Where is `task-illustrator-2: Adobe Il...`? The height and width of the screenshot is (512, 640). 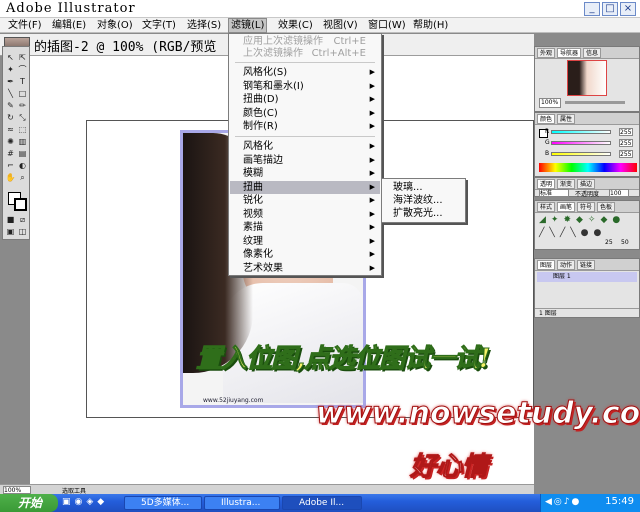
task-illustrator-2: Adobe Il... is located at coordinates (322, 503).